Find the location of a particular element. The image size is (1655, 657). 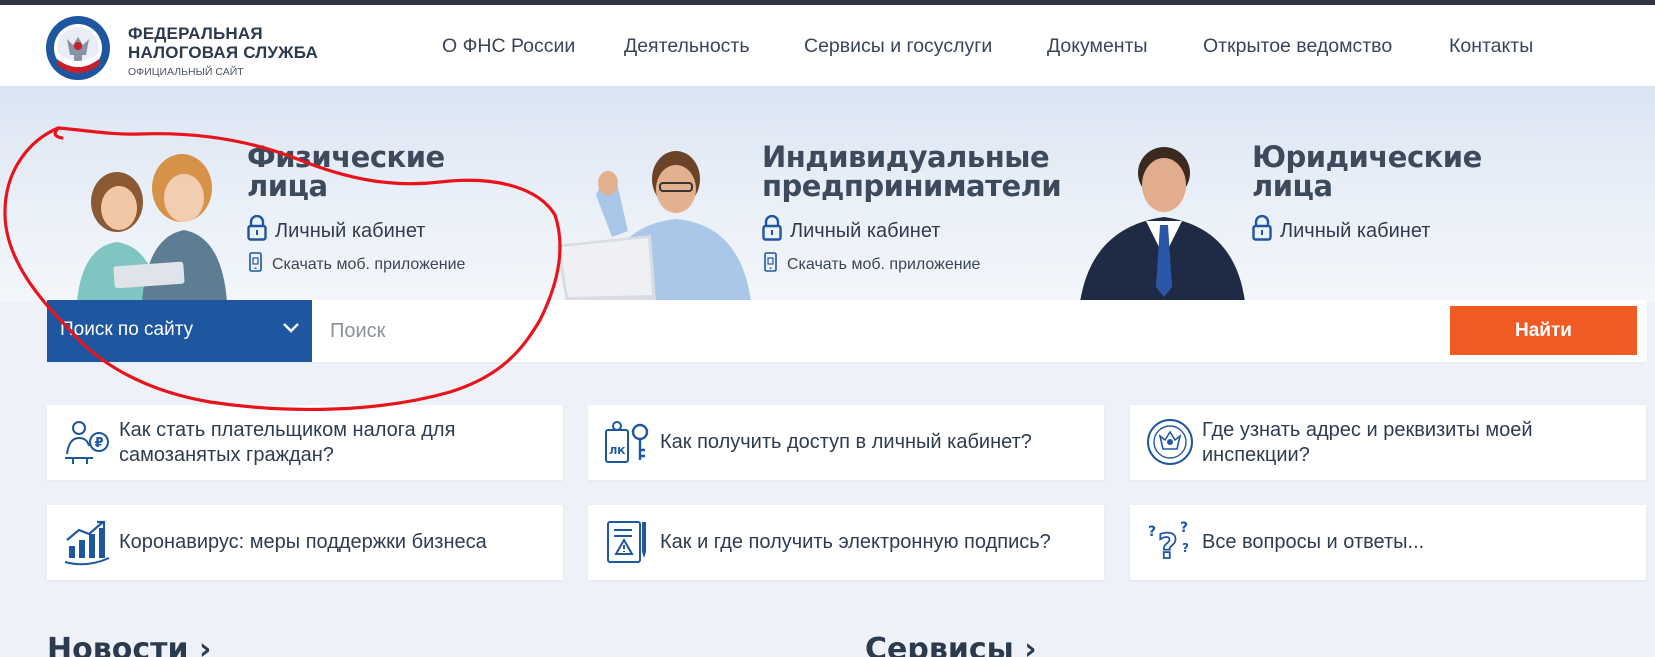

entrepreneurs-app-link: Скачать моб. приложение is located at coordinates (872, 263).